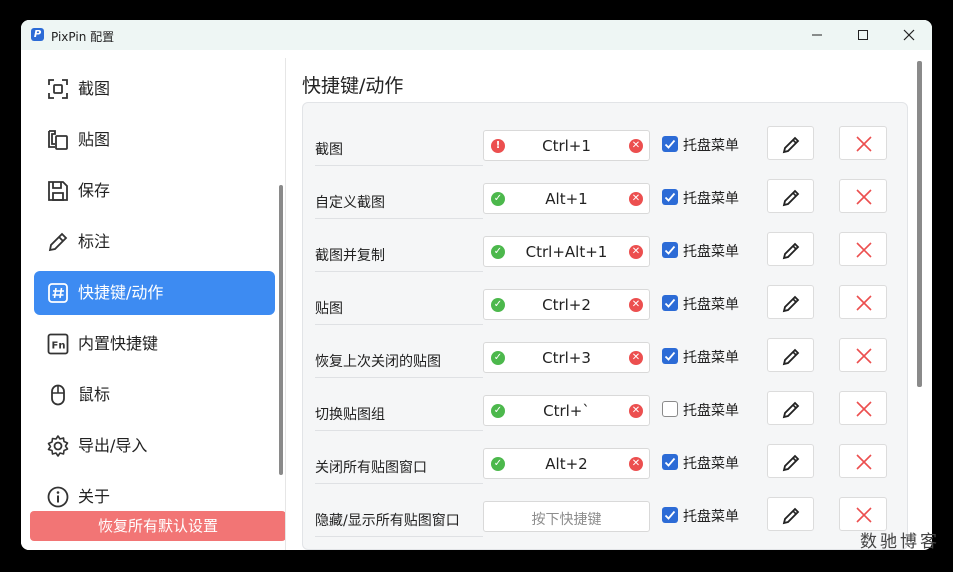 The width and height of the screenshot is (953, 572). What do you see at coordinates (113, 445) in the screenshot?
I see `sidebar-item-label: 导出/导入` at bounding box center [113, 445].